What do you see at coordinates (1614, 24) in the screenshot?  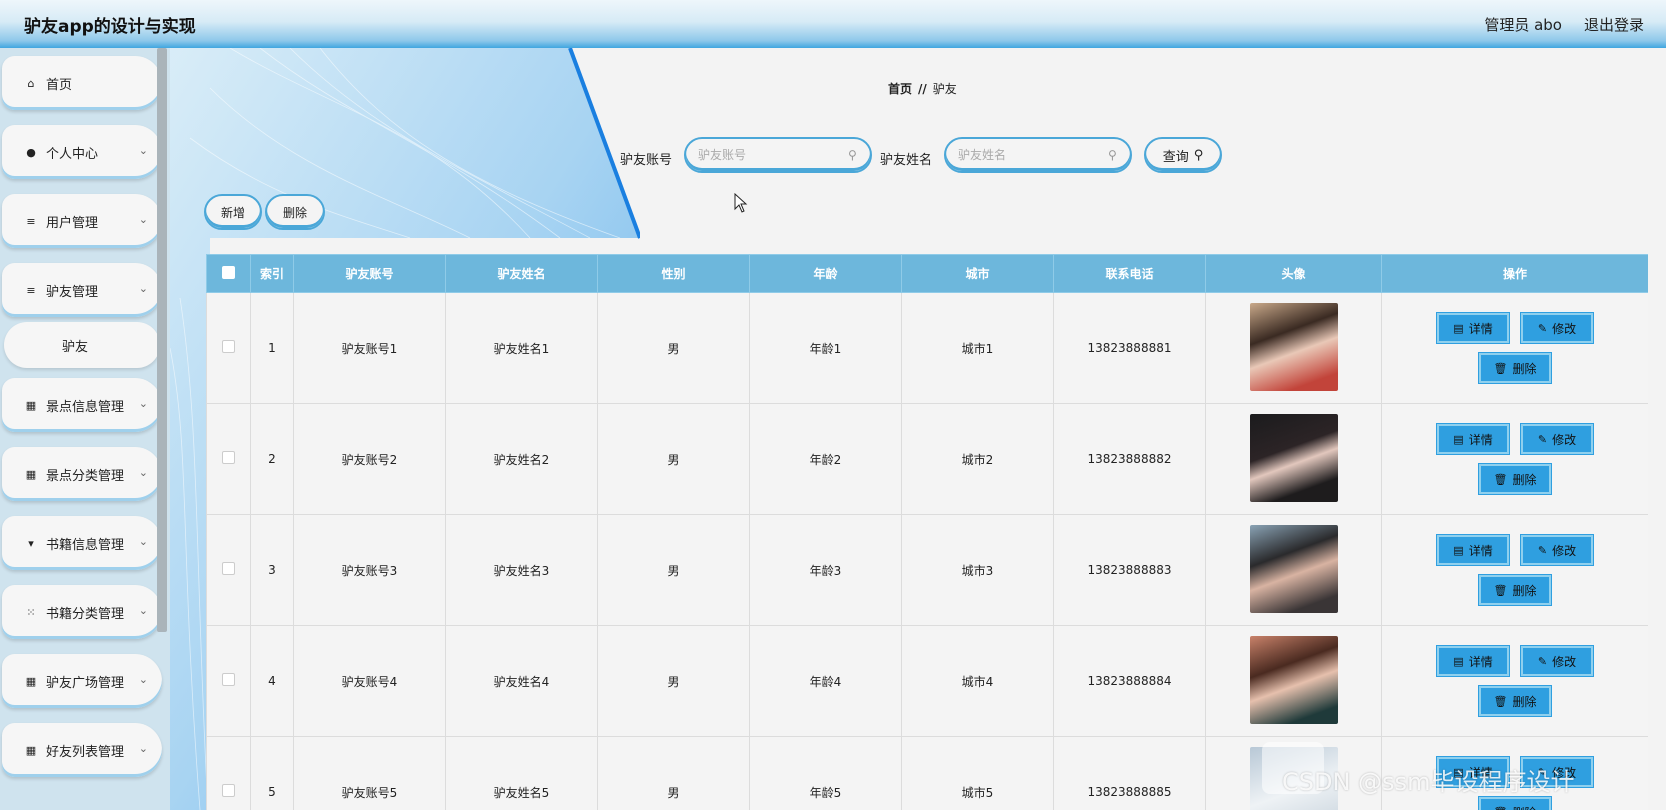 I see `logout-link: 退出登录` at bounding box center [1614, 24].